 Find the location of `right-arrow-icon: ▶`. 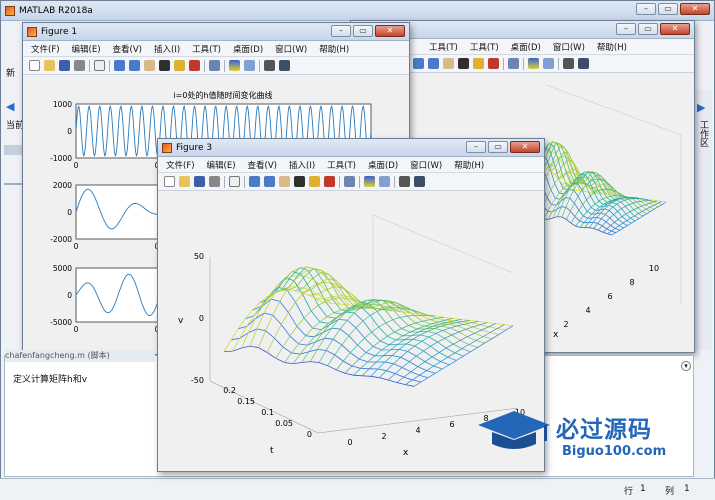

right-arrow-icon: ▶ is located at coordinates (701, 107).